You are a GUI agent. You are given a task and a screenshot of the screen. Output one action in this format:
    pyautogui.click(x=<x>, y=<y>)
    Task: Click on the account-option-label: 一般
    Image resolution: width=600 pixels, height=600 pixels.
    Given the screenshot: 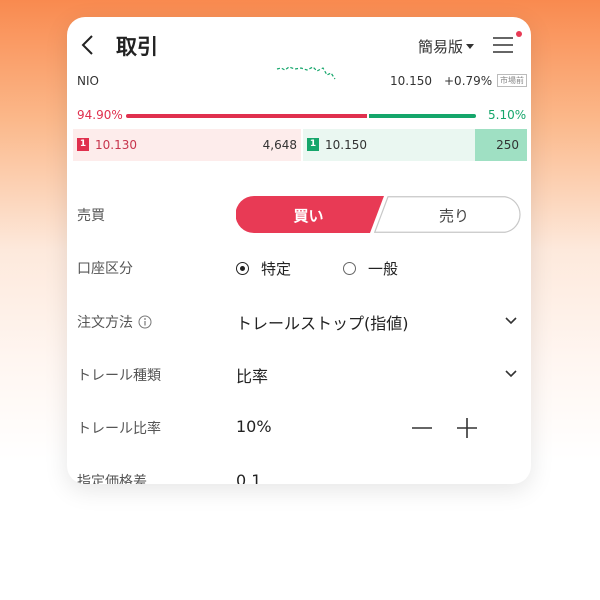 What is the action you would take?
    pyautogui.click(x=383, y=269)
    